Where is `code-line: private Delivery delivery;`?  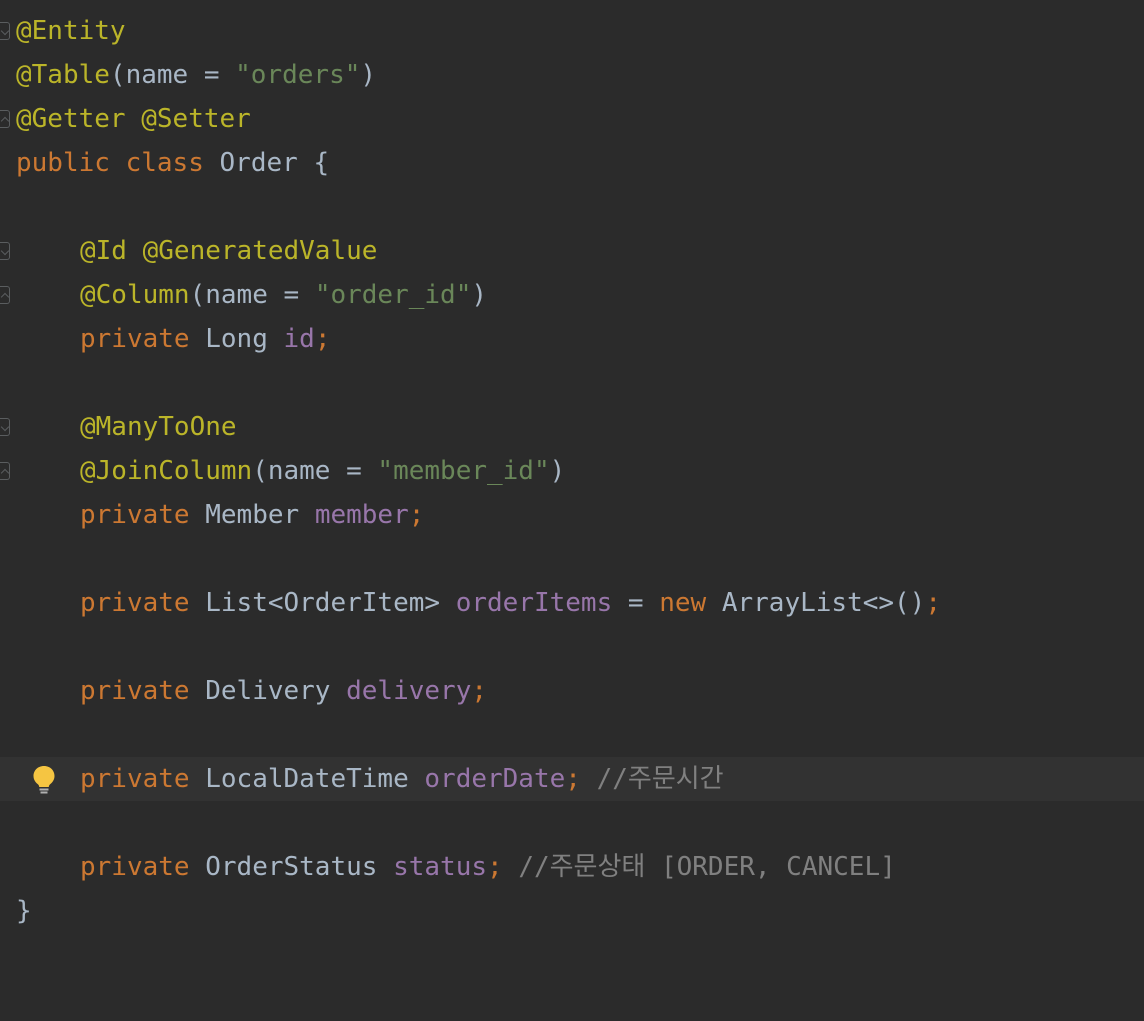
code-line: private Delivery delivery; is located at coordinates (572, 691).